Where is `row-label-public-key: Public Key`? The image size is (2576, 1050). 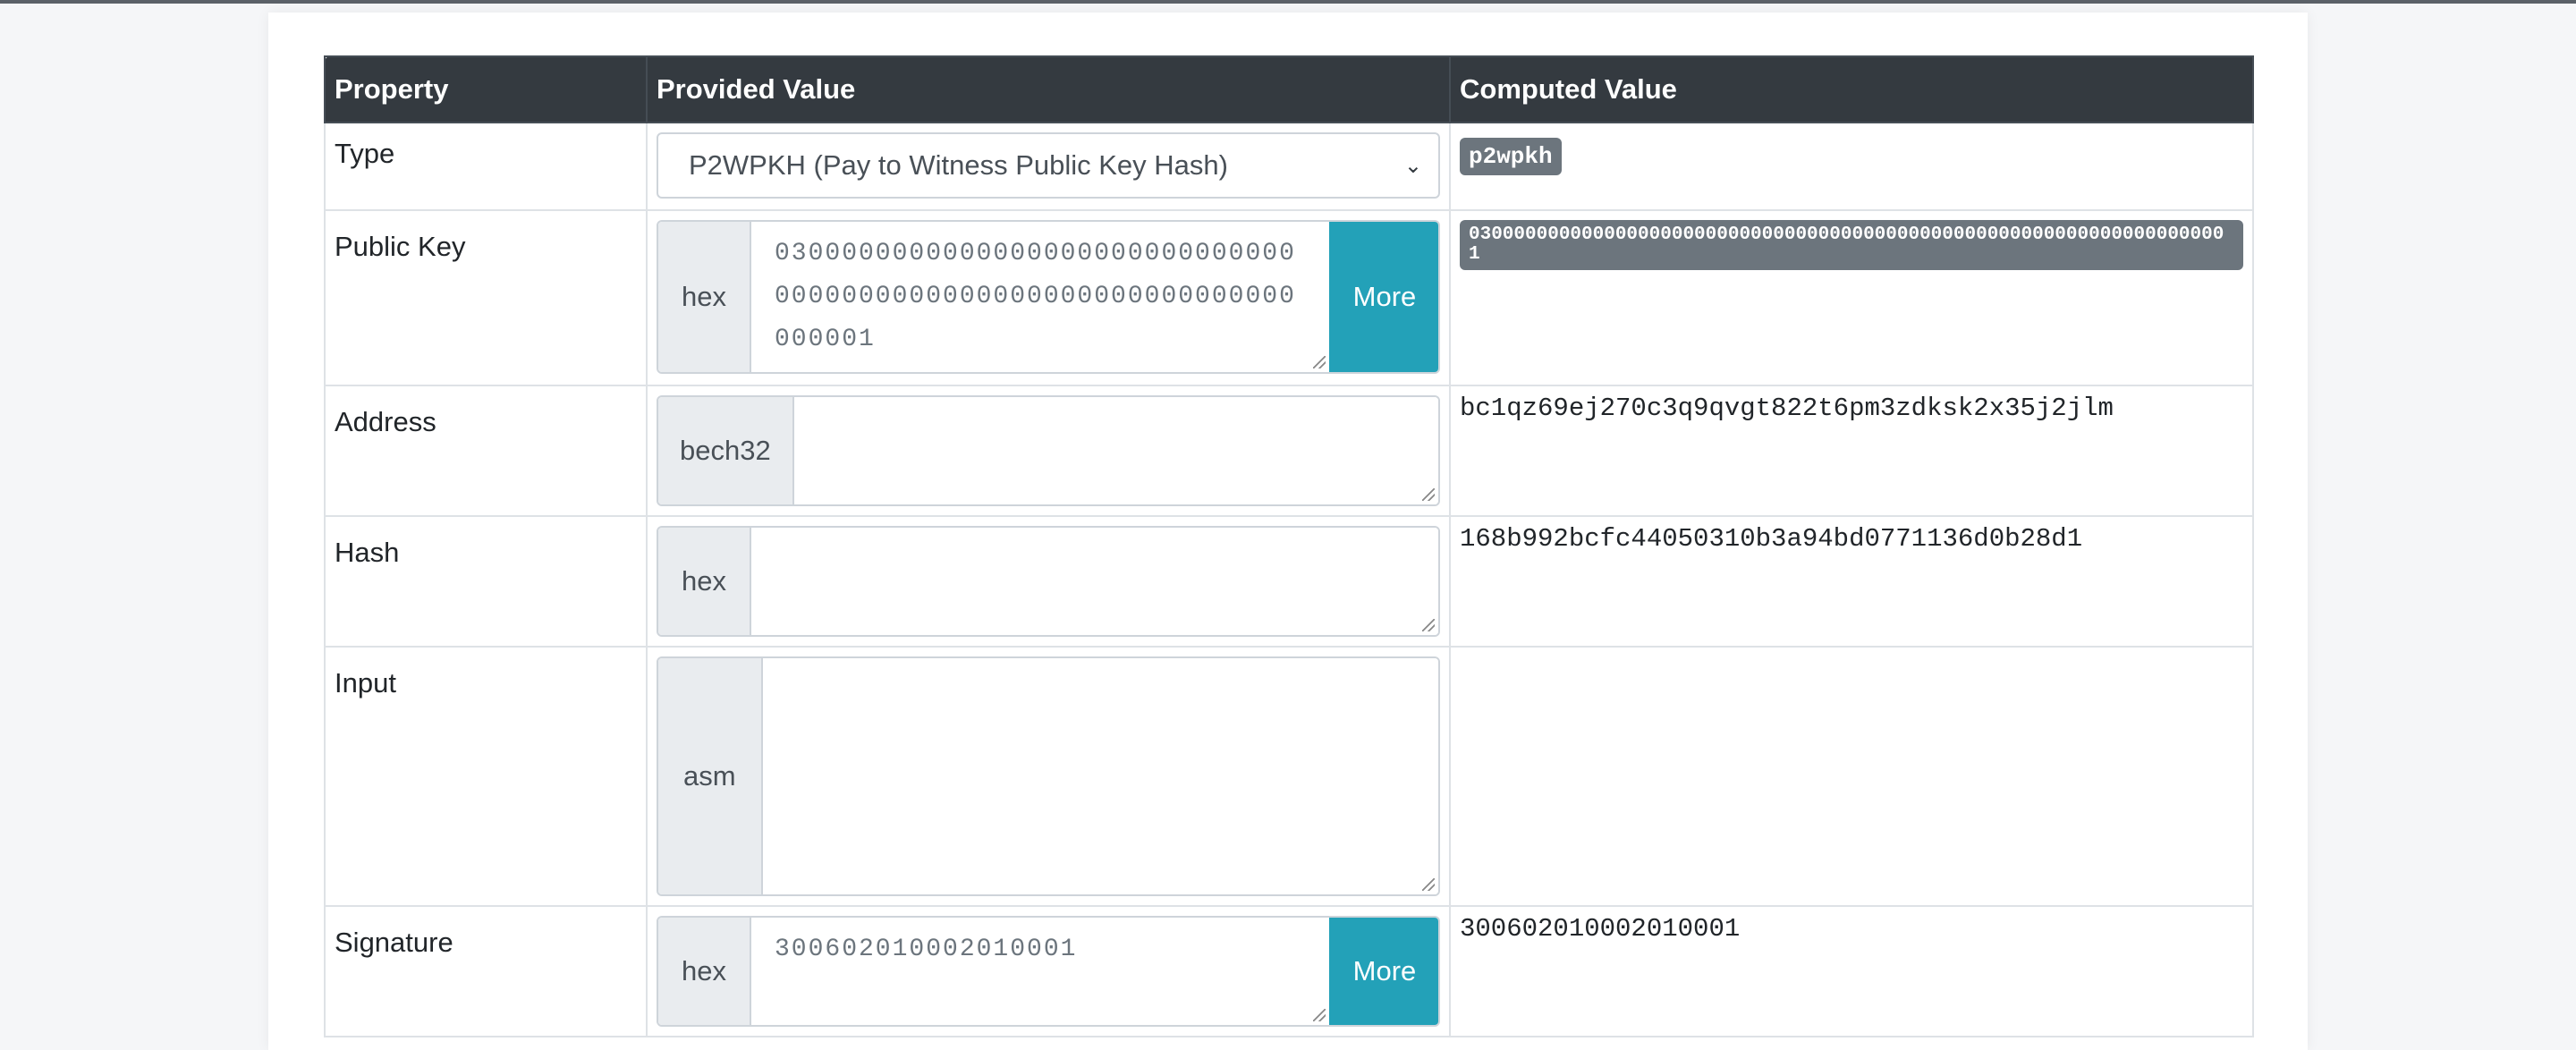 row-label-public-key: Public Key is located at coordinates (486, 297).